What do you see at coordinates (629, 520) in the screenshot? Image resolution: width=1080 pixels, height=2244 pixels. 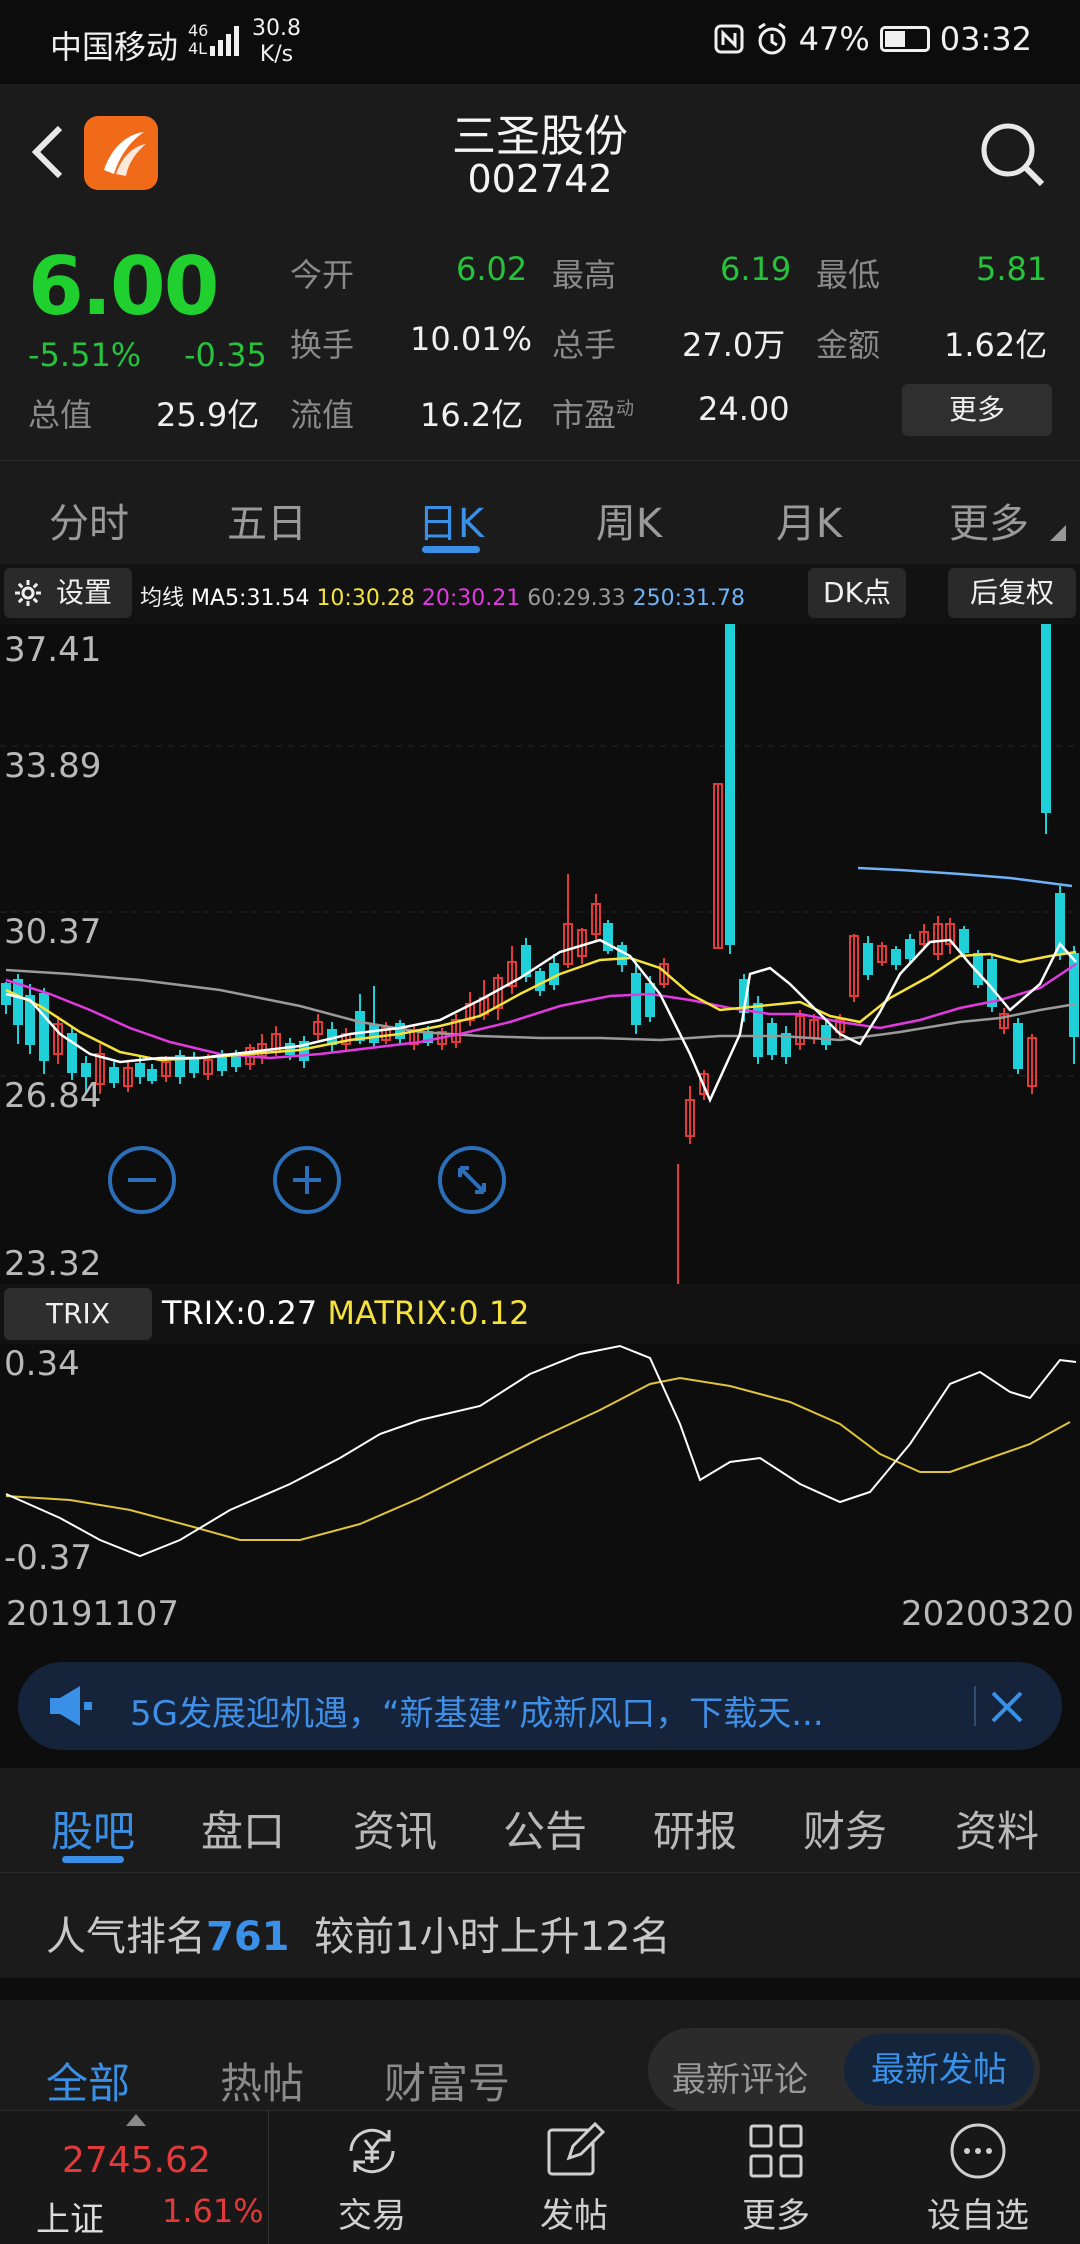 I see `tab-weekly-k: 周K` at bounding box center [629, 520].